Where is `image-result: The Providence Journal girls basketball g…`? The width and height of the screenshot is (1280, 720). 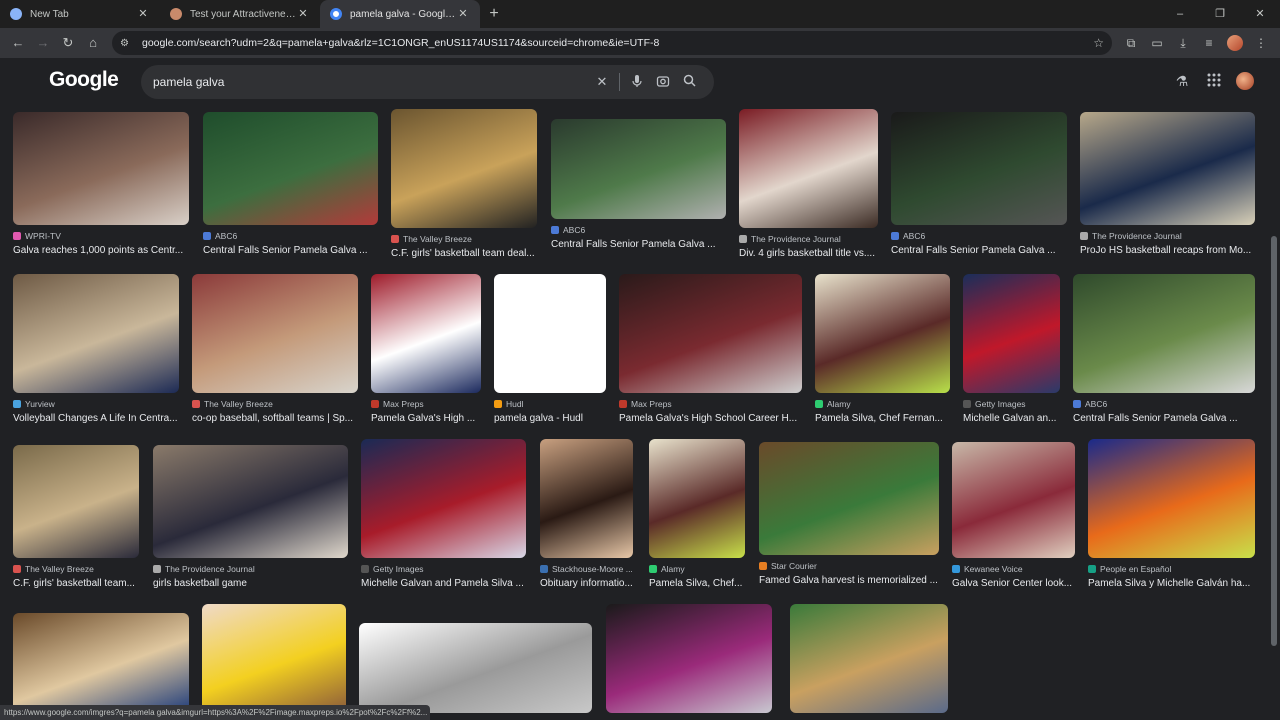 image-result: The Providence Journal girls basketball g… is located at coordinates (250, 517).